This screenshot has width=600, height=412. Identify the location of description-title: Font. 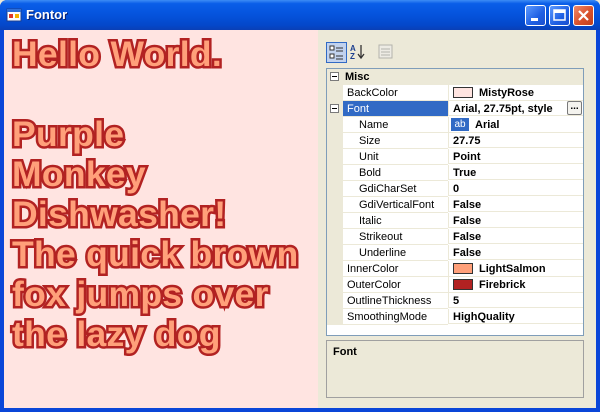
(345, 352).